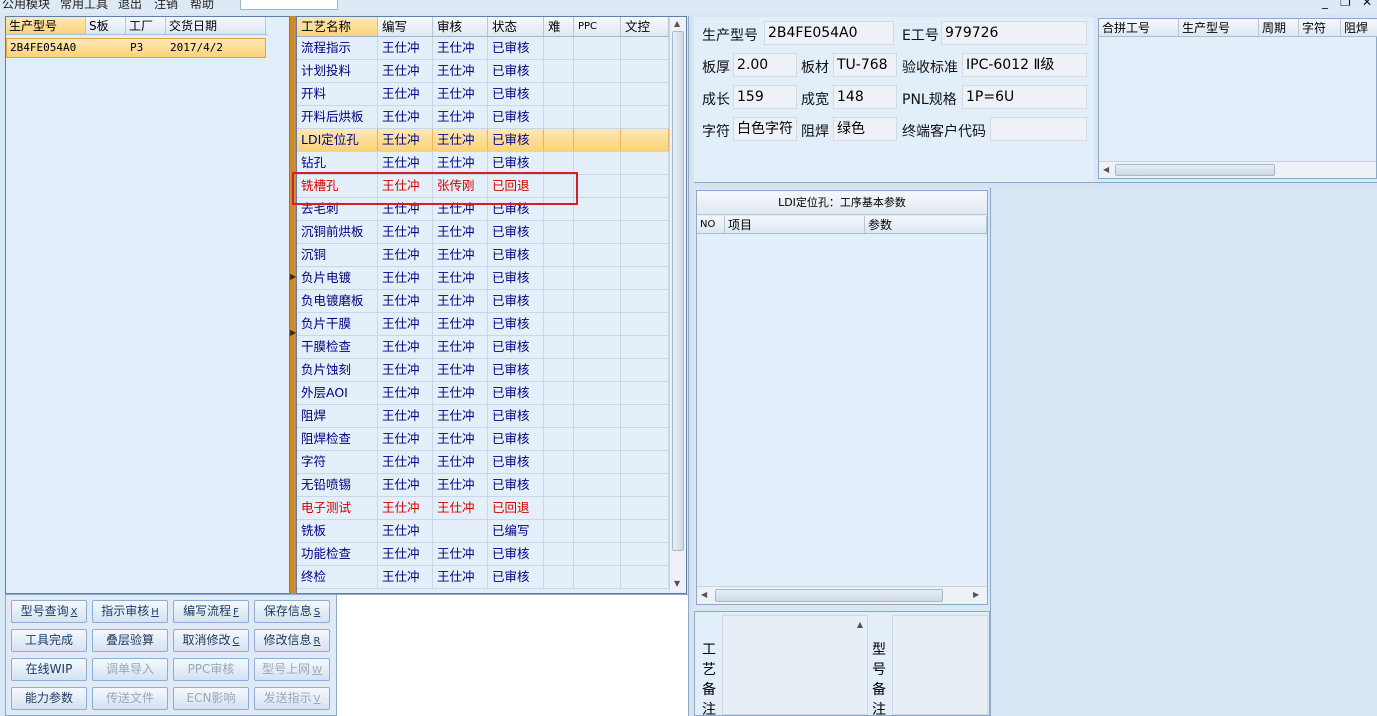 This screenshot has width=1377, height=716. Describe the element at coordinates (337, 26) in the screenshot. I see `column-process-name: 工艺名称` at that location.